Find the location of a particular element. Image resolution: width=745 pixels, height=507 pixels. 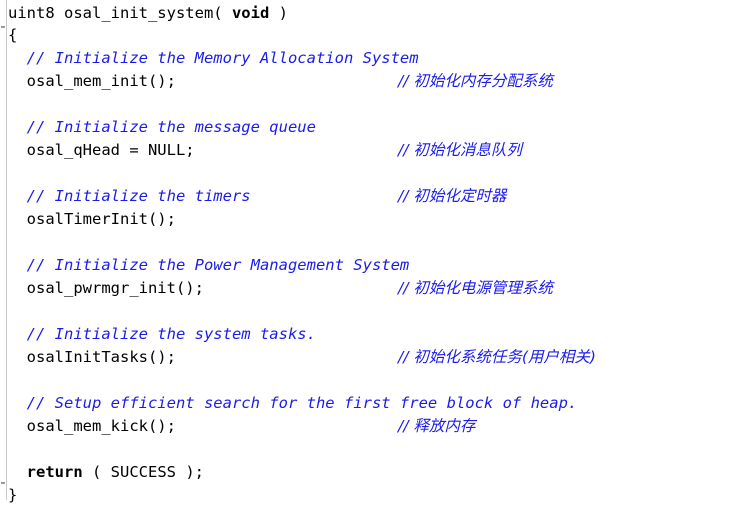

code-token: osalTimerInit(); is located at coordinates (92, 219).